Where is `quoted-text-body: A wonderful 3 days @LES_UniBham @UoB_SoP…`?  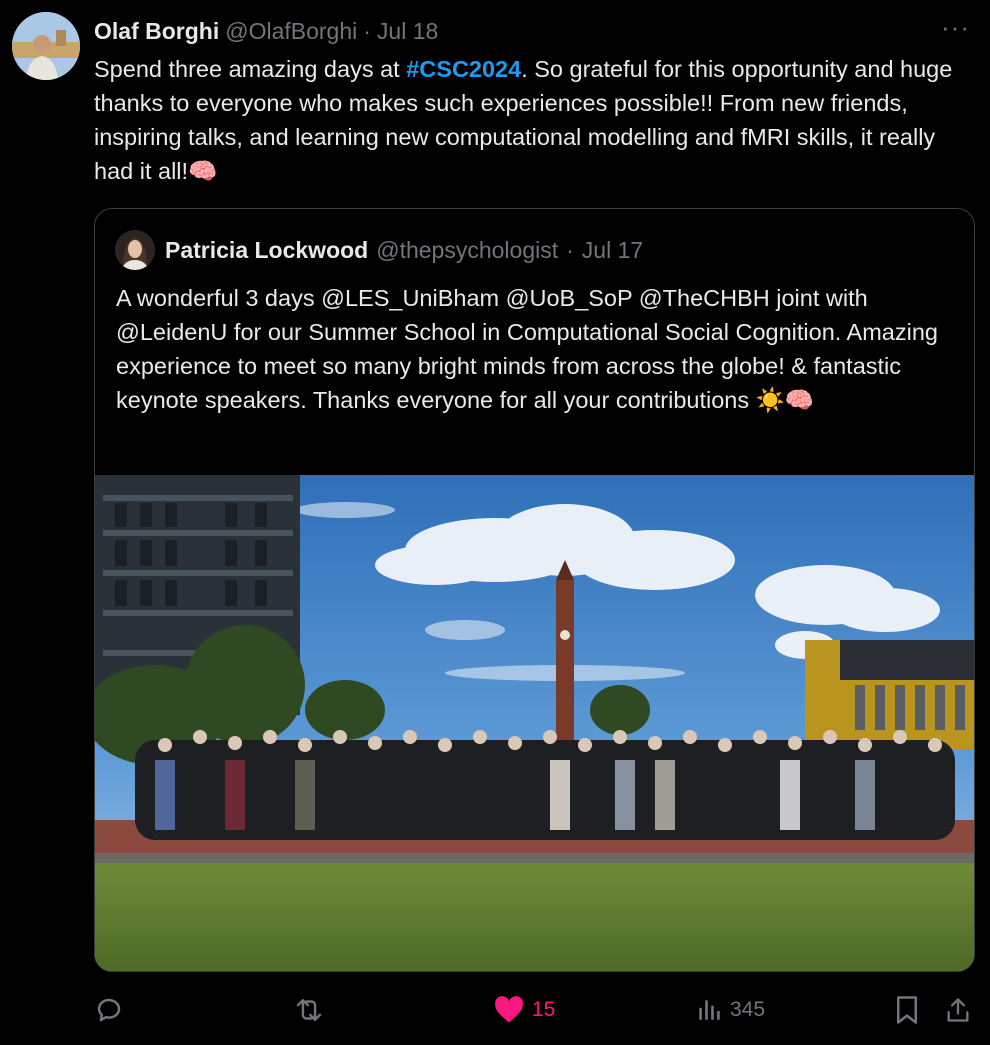
quoted-text-body: A wonderful 3 days @LES_UniBham @UoB_SoP… is located at coordinates (527, 349).